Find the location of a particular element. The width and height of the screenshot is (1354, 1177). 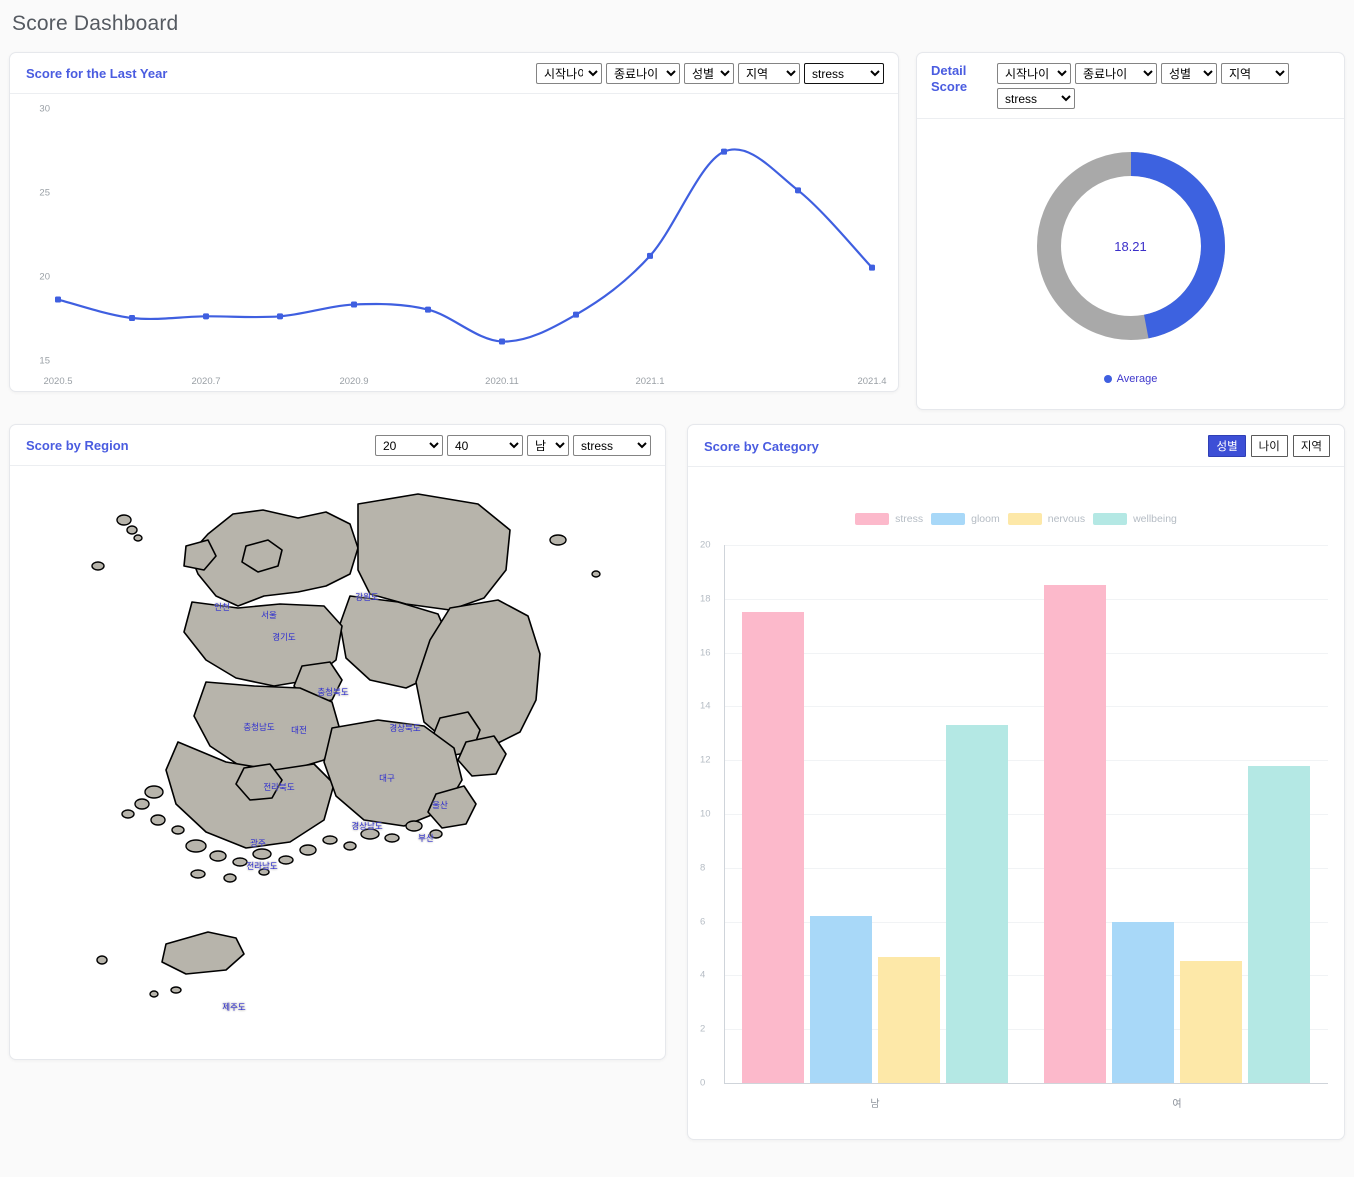

tab-1: 나이 is located at coordinates (1269, 446).